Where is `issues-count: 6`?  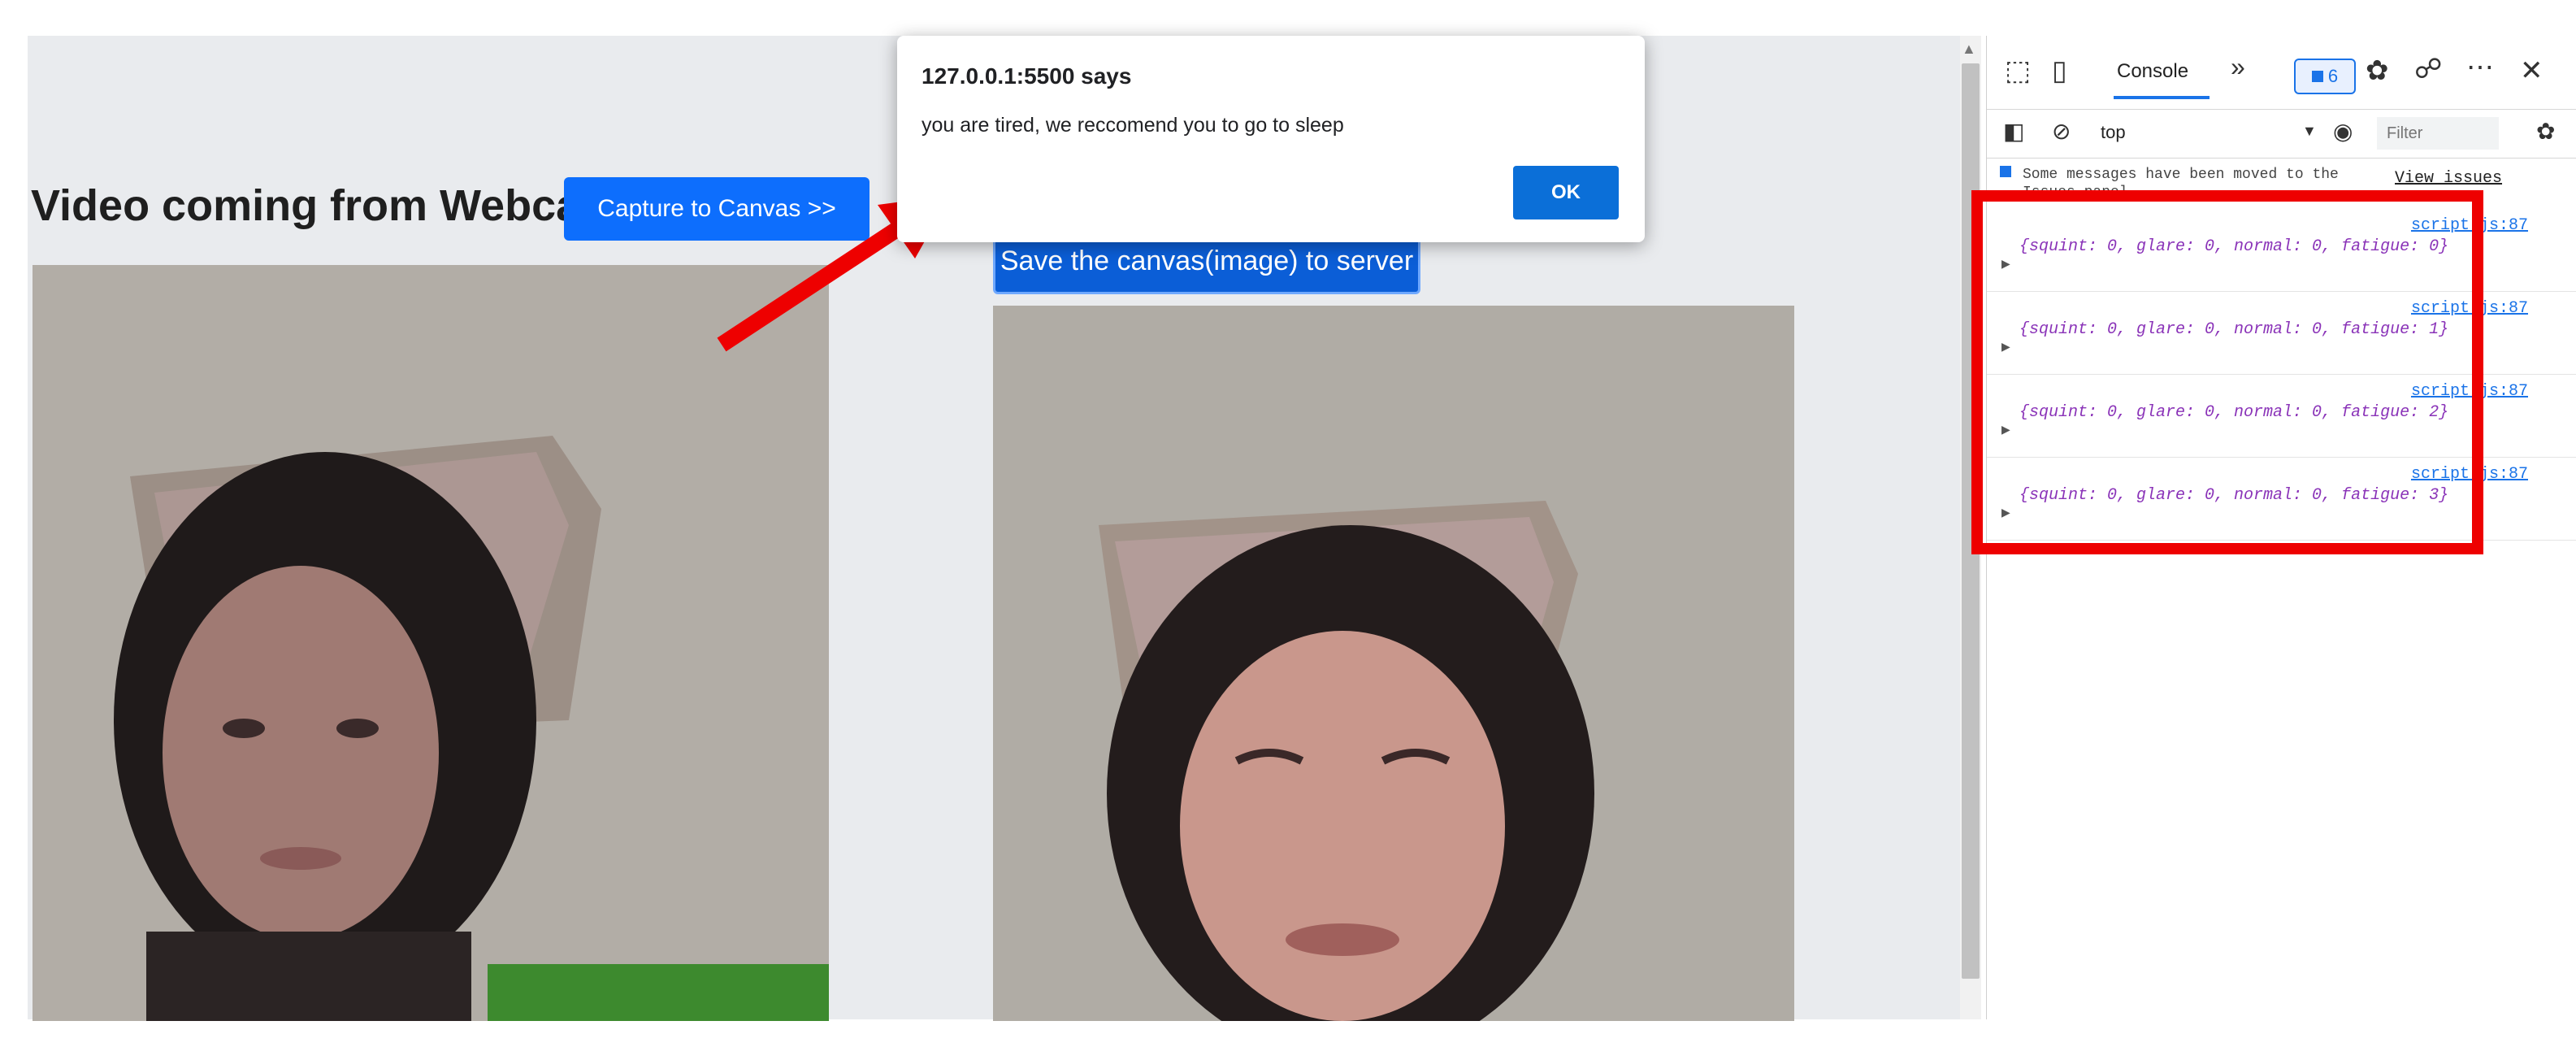 issues-count: 6 is located at coordinates (2333, 76).